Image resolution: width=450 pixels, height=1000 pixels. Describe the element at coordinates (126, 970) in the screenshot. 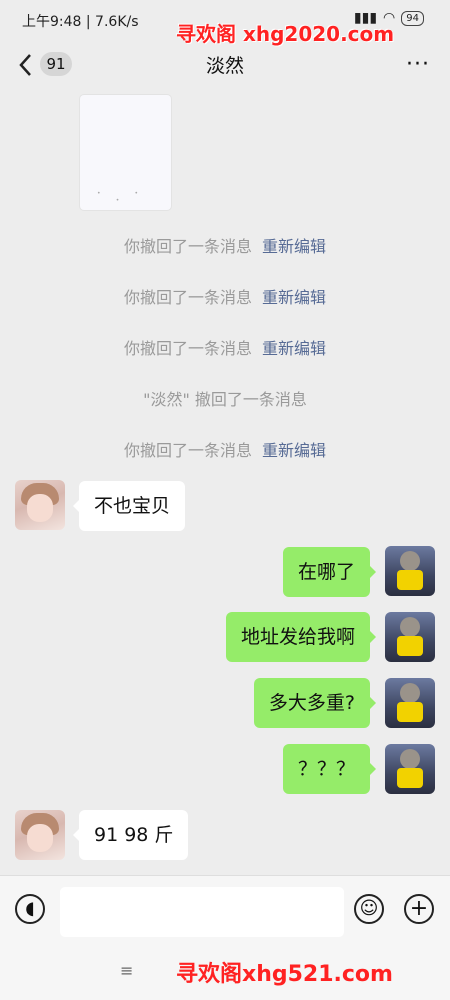

I see `menu-icon: ≡` at that location.